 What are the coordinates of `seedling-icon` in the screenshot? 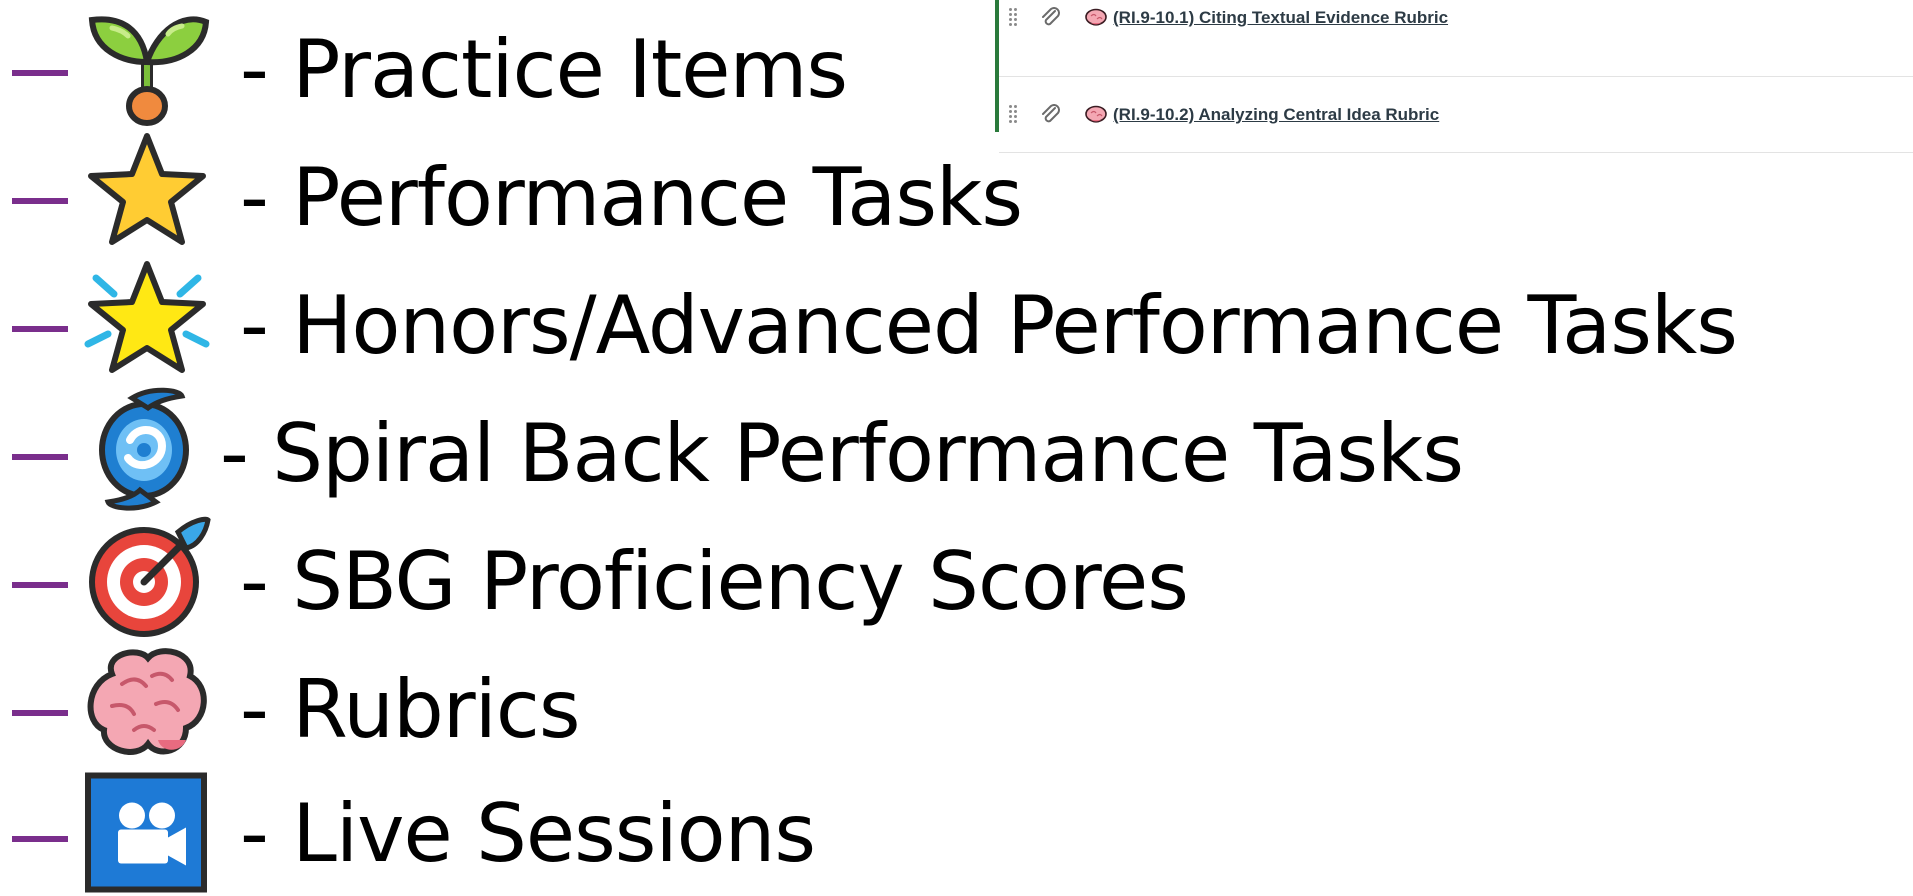 It's located at (149, 71).